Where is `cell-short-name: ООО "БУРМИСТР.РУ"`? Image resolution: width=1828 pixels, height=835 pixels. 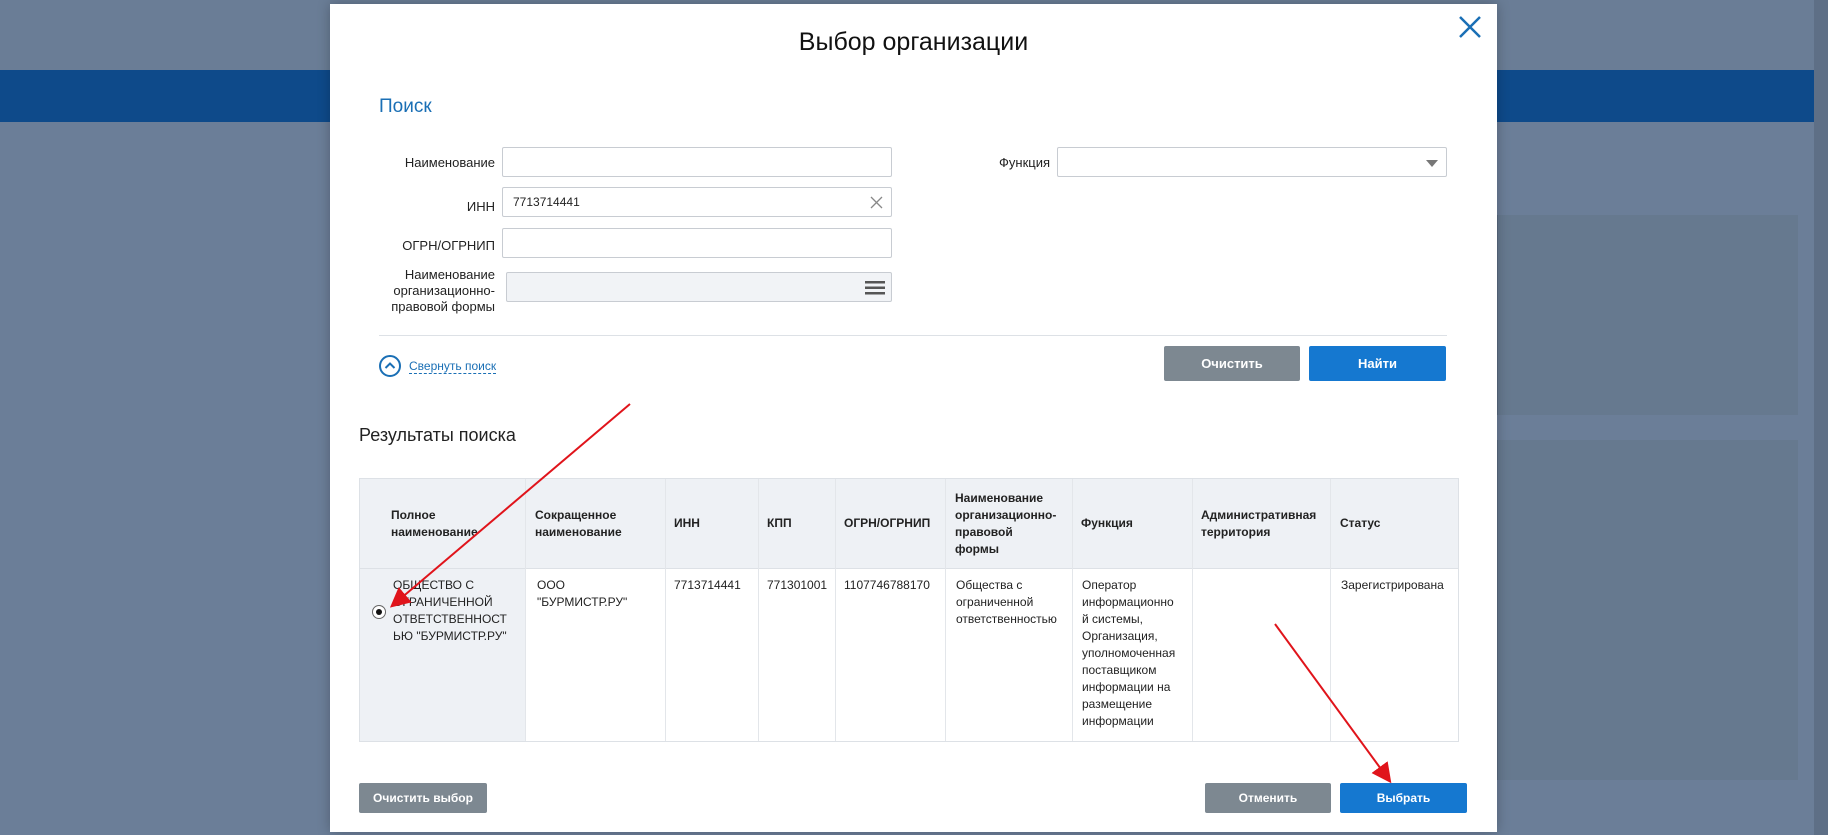
cell-short-name: ООО "БУРМИСТР.РУ" is located at coordinates (582, 594).